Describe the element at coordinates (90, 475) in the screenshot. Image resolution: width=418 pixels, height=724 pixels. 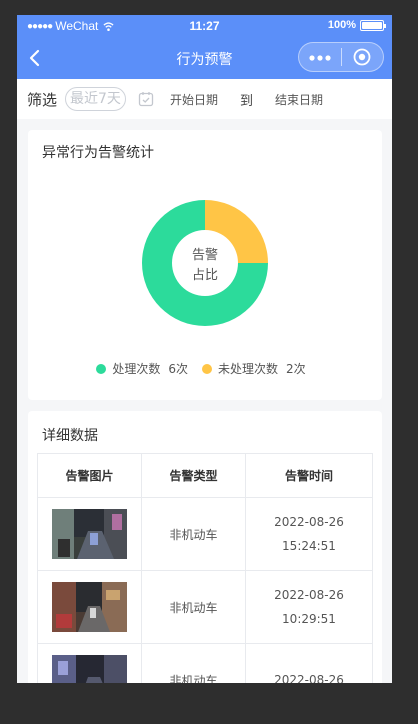
I see `column-header-image: 告警图片` at that location.